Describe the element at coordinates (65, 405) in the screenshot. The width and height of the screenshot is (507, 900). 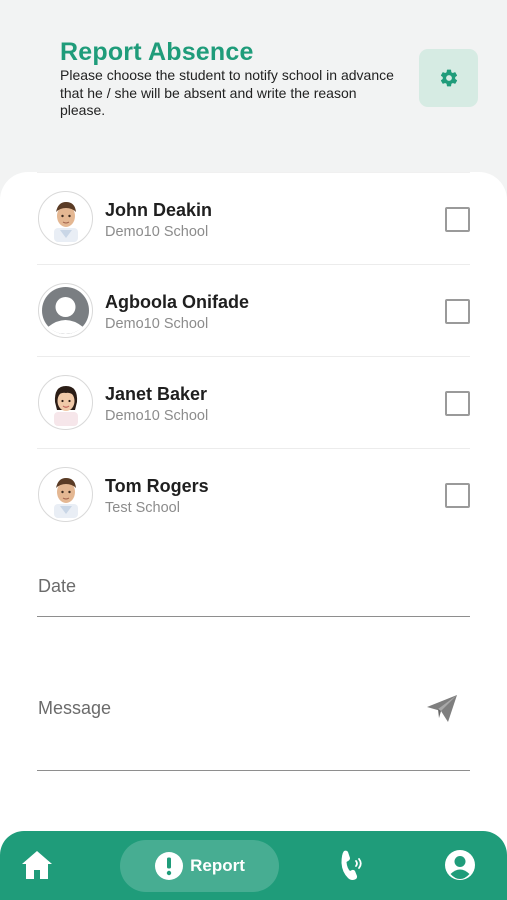
I see `girl-photo-icon` at that location.